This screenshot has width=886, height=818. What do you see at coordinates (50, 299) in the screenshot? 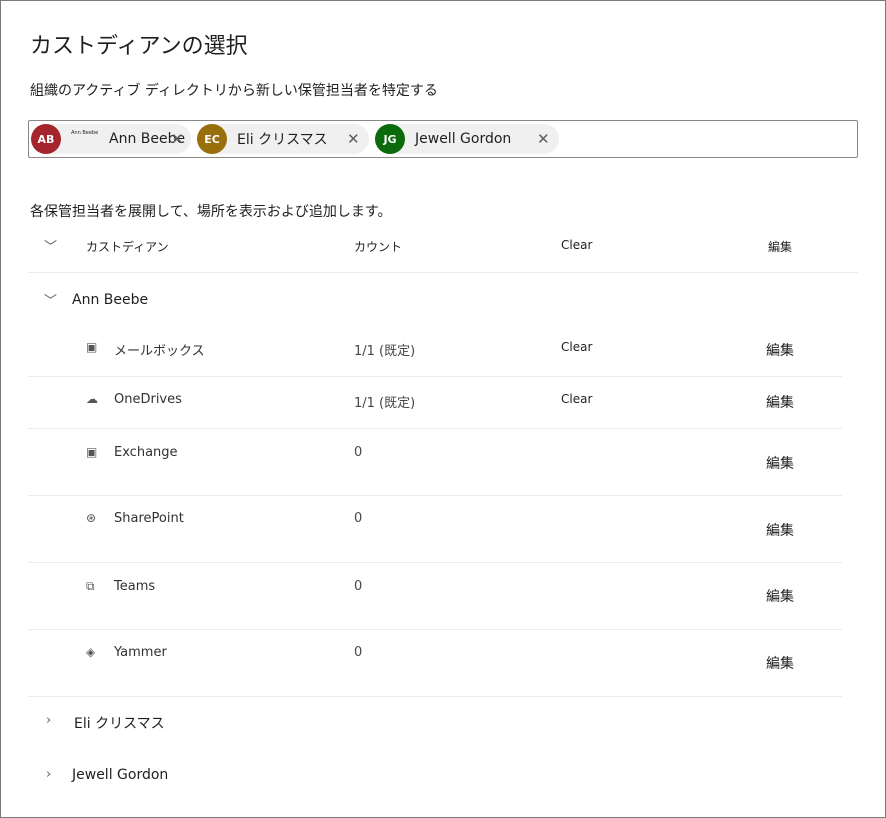
I see `chevron-down-icon: ﹀` at bounding box center [50, 299].